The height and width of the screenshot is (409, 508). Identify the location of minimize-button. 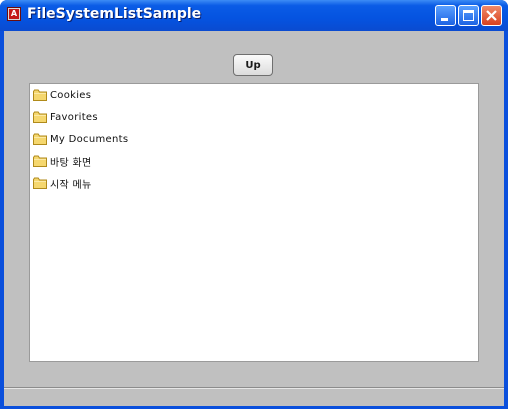
(445, 15).